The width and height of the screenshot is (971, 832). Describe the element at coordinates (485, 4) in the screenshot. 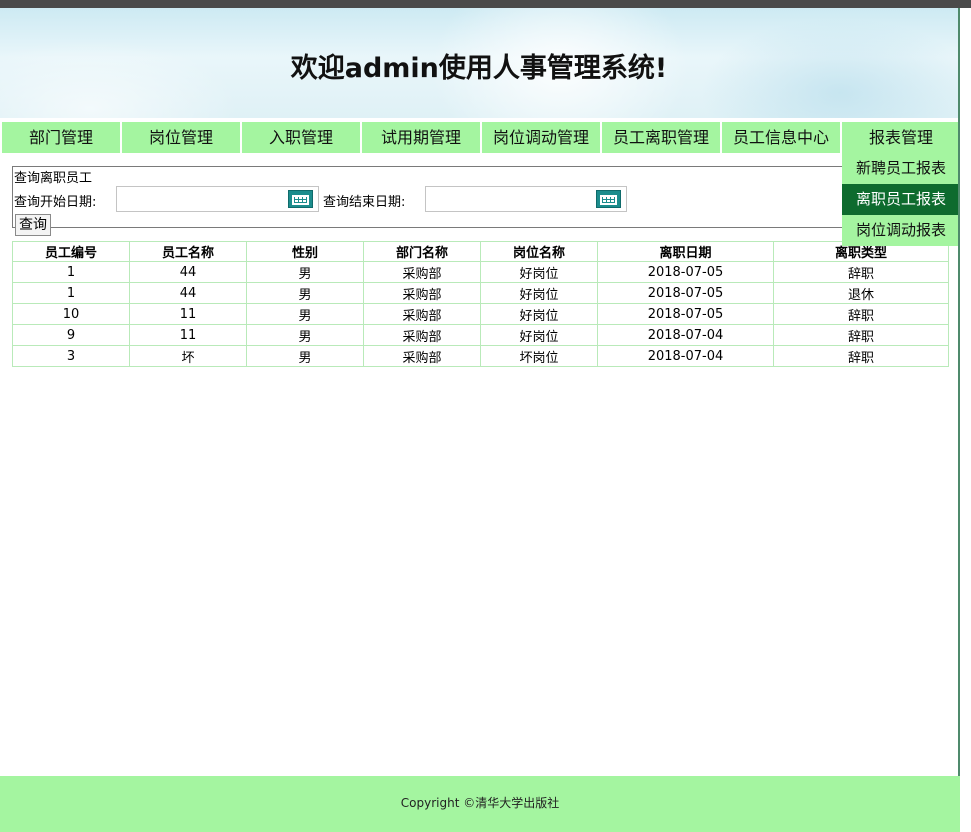

I see `window-top-strip` at that location.